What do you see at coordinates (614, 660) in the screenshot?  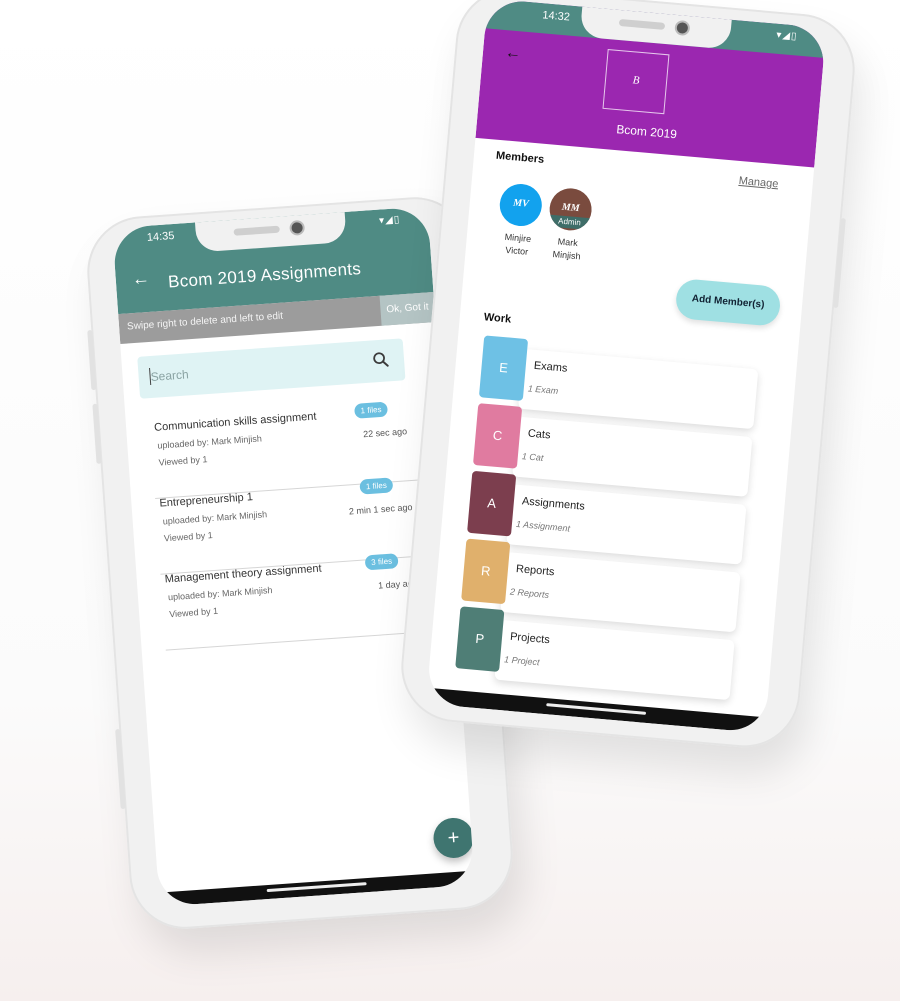 I see `work-card-projects: Projects 1 Project` at bounding box center [614, 660].